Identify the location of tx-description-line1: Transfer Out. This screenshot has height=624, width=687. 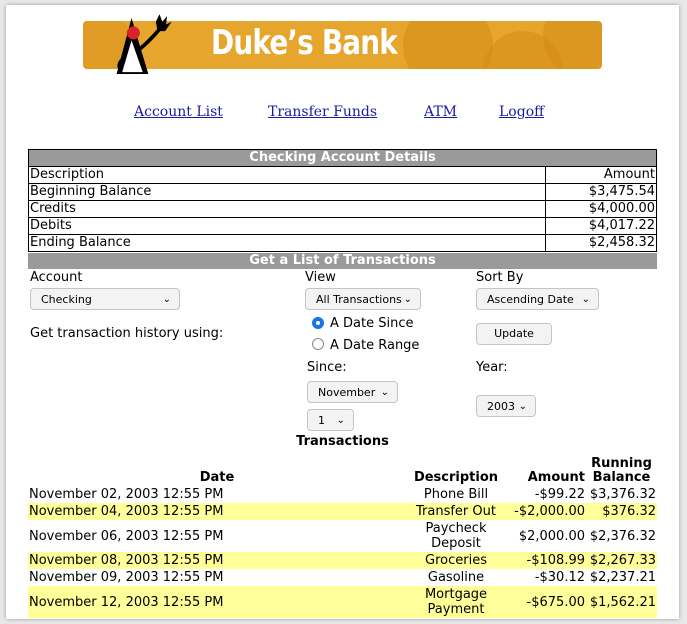
(456, 511).